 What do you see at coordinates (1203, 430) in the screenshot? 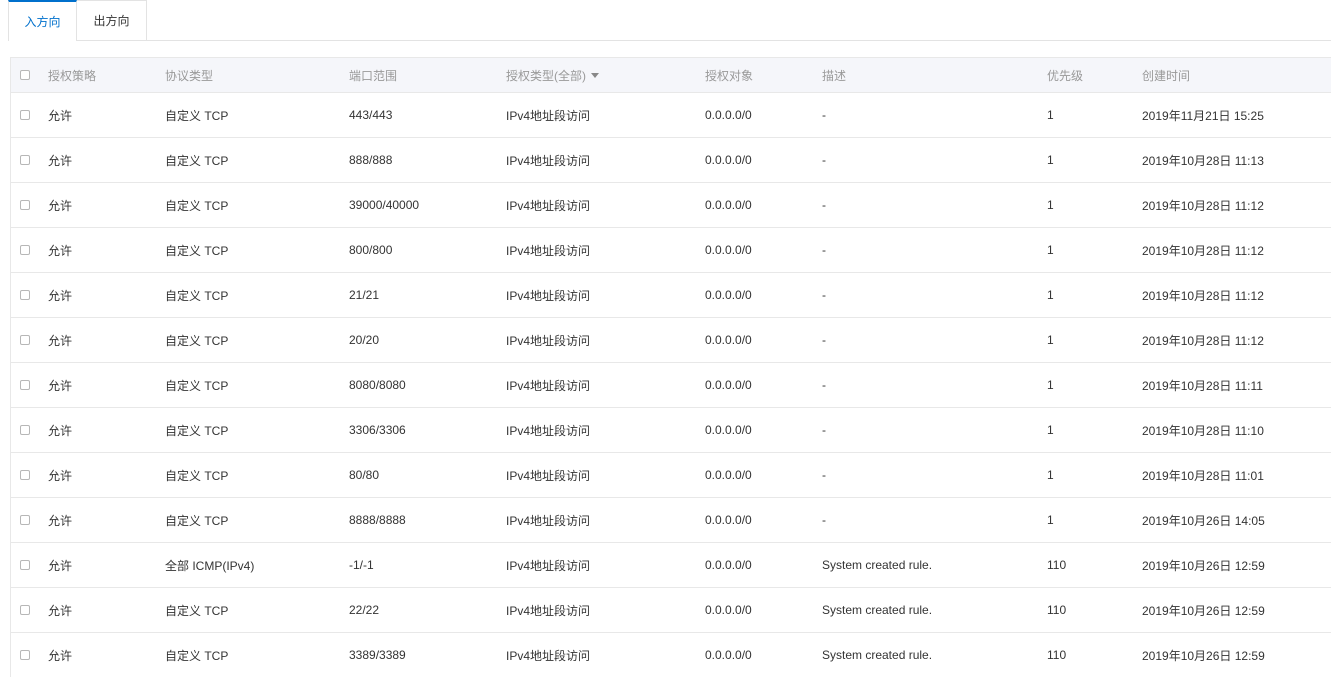
I see `created-time-cell: 2019年10月28日 11:10` at bounding box center [1203, 430].